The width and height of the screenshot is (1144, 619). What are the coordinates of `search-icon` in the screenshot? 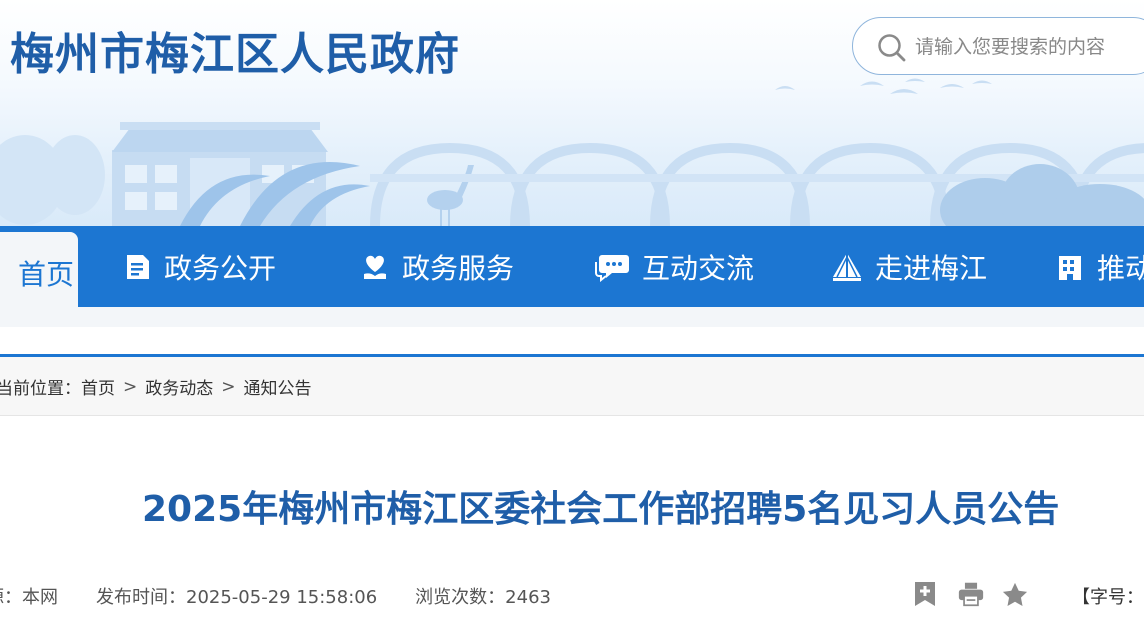 It's located at (892, 48).